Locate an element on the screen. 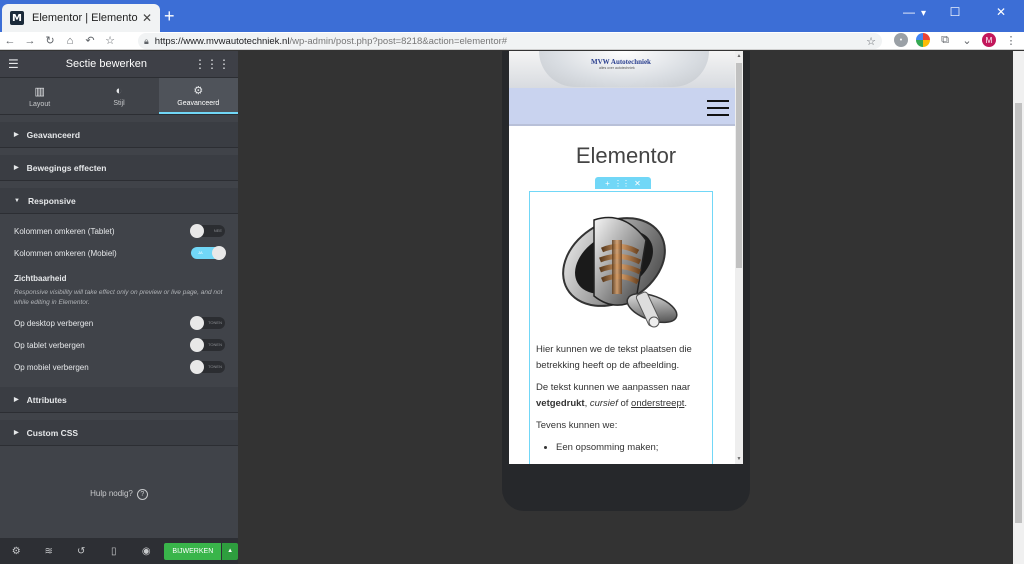  back-icon: ← is located at coordinates (10, 41).